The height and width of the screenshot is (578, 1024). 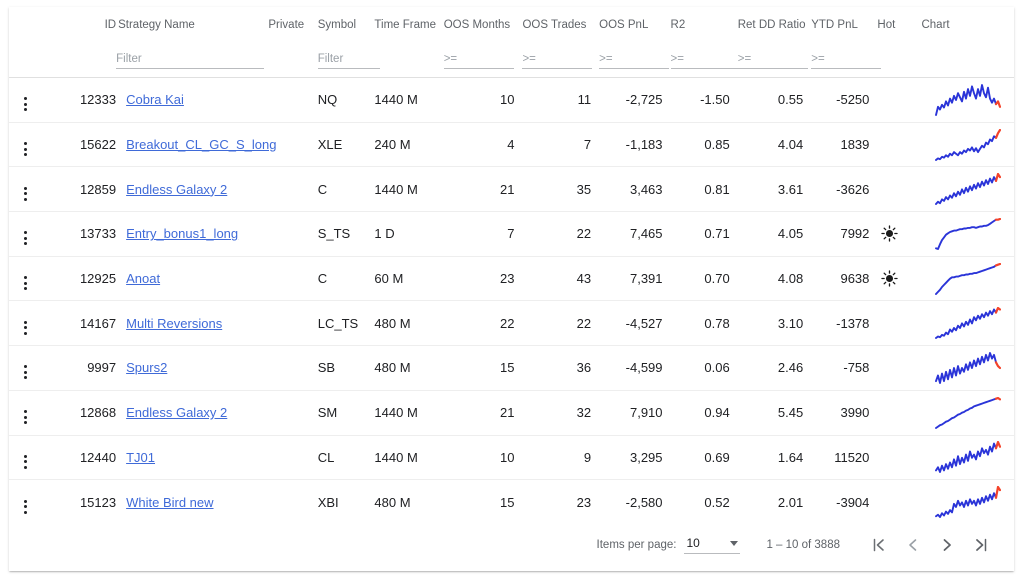 I want to click on page-size-select: 10, so click(x=712, y=545).